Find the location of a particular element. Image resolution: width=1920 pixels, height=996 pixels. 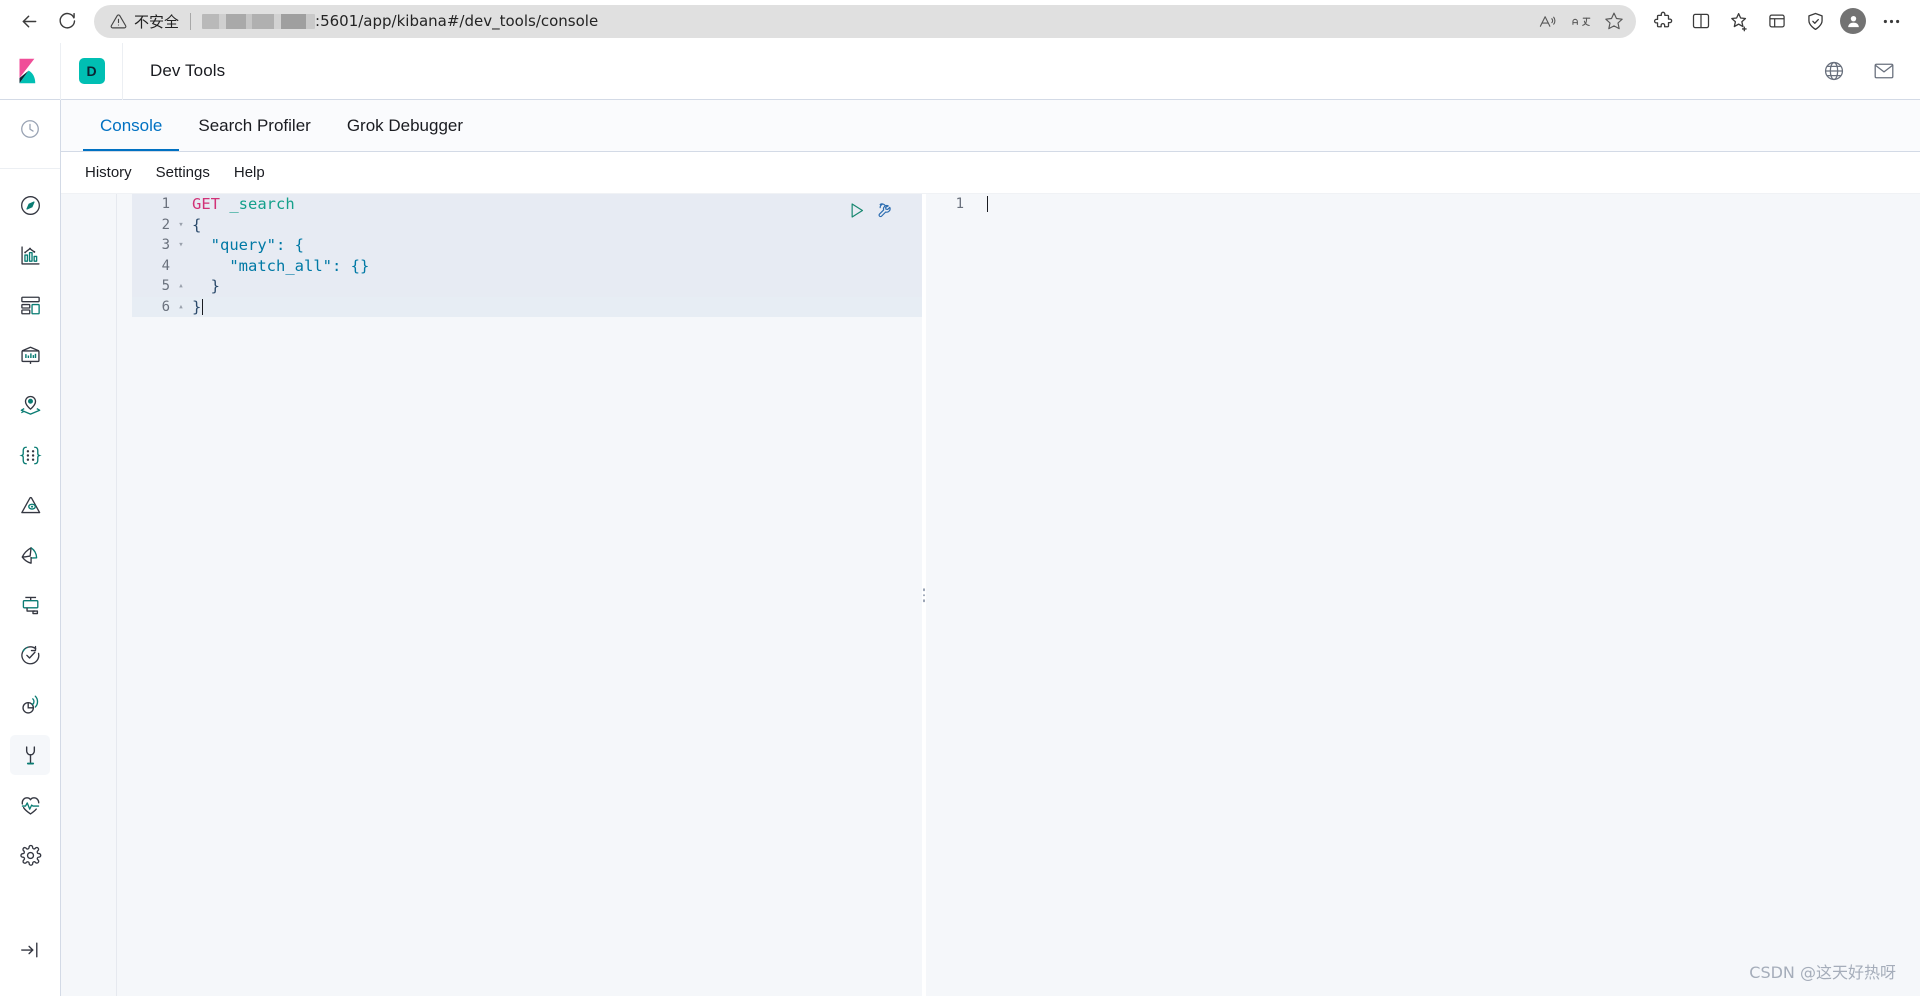

browser-essentials-icon is located at coordinates (1815, 21).